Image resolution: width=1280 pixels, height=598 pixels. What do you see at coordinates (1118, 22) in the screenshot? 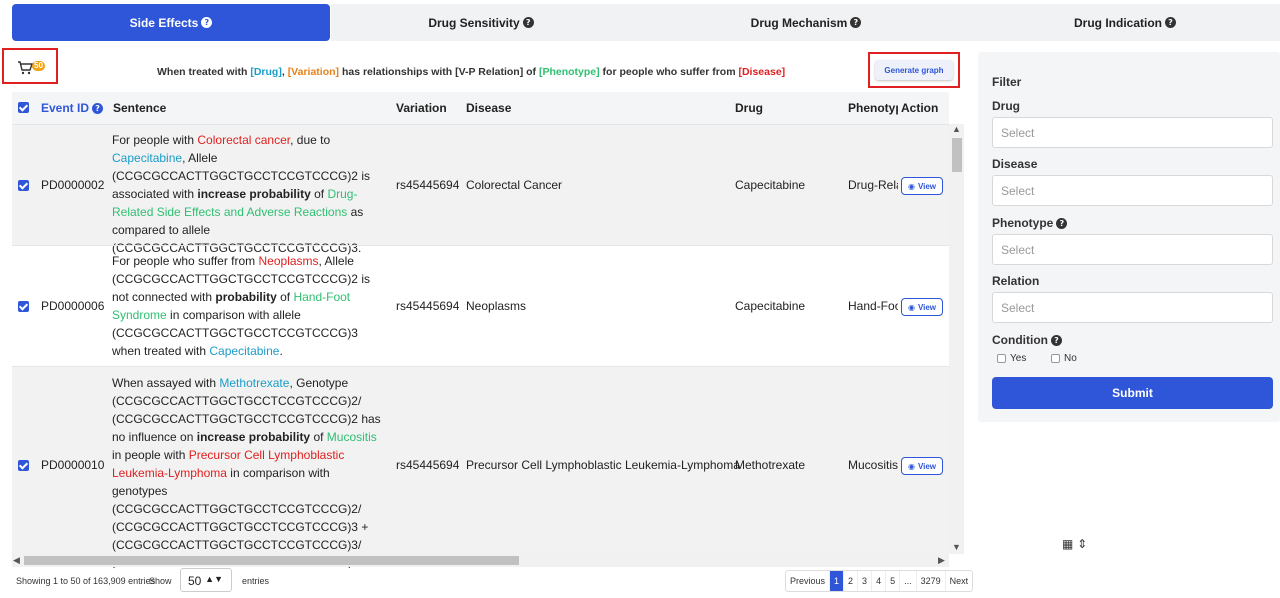
I see `tab-label: Drug Indication` at bounding box center [1118, 22].